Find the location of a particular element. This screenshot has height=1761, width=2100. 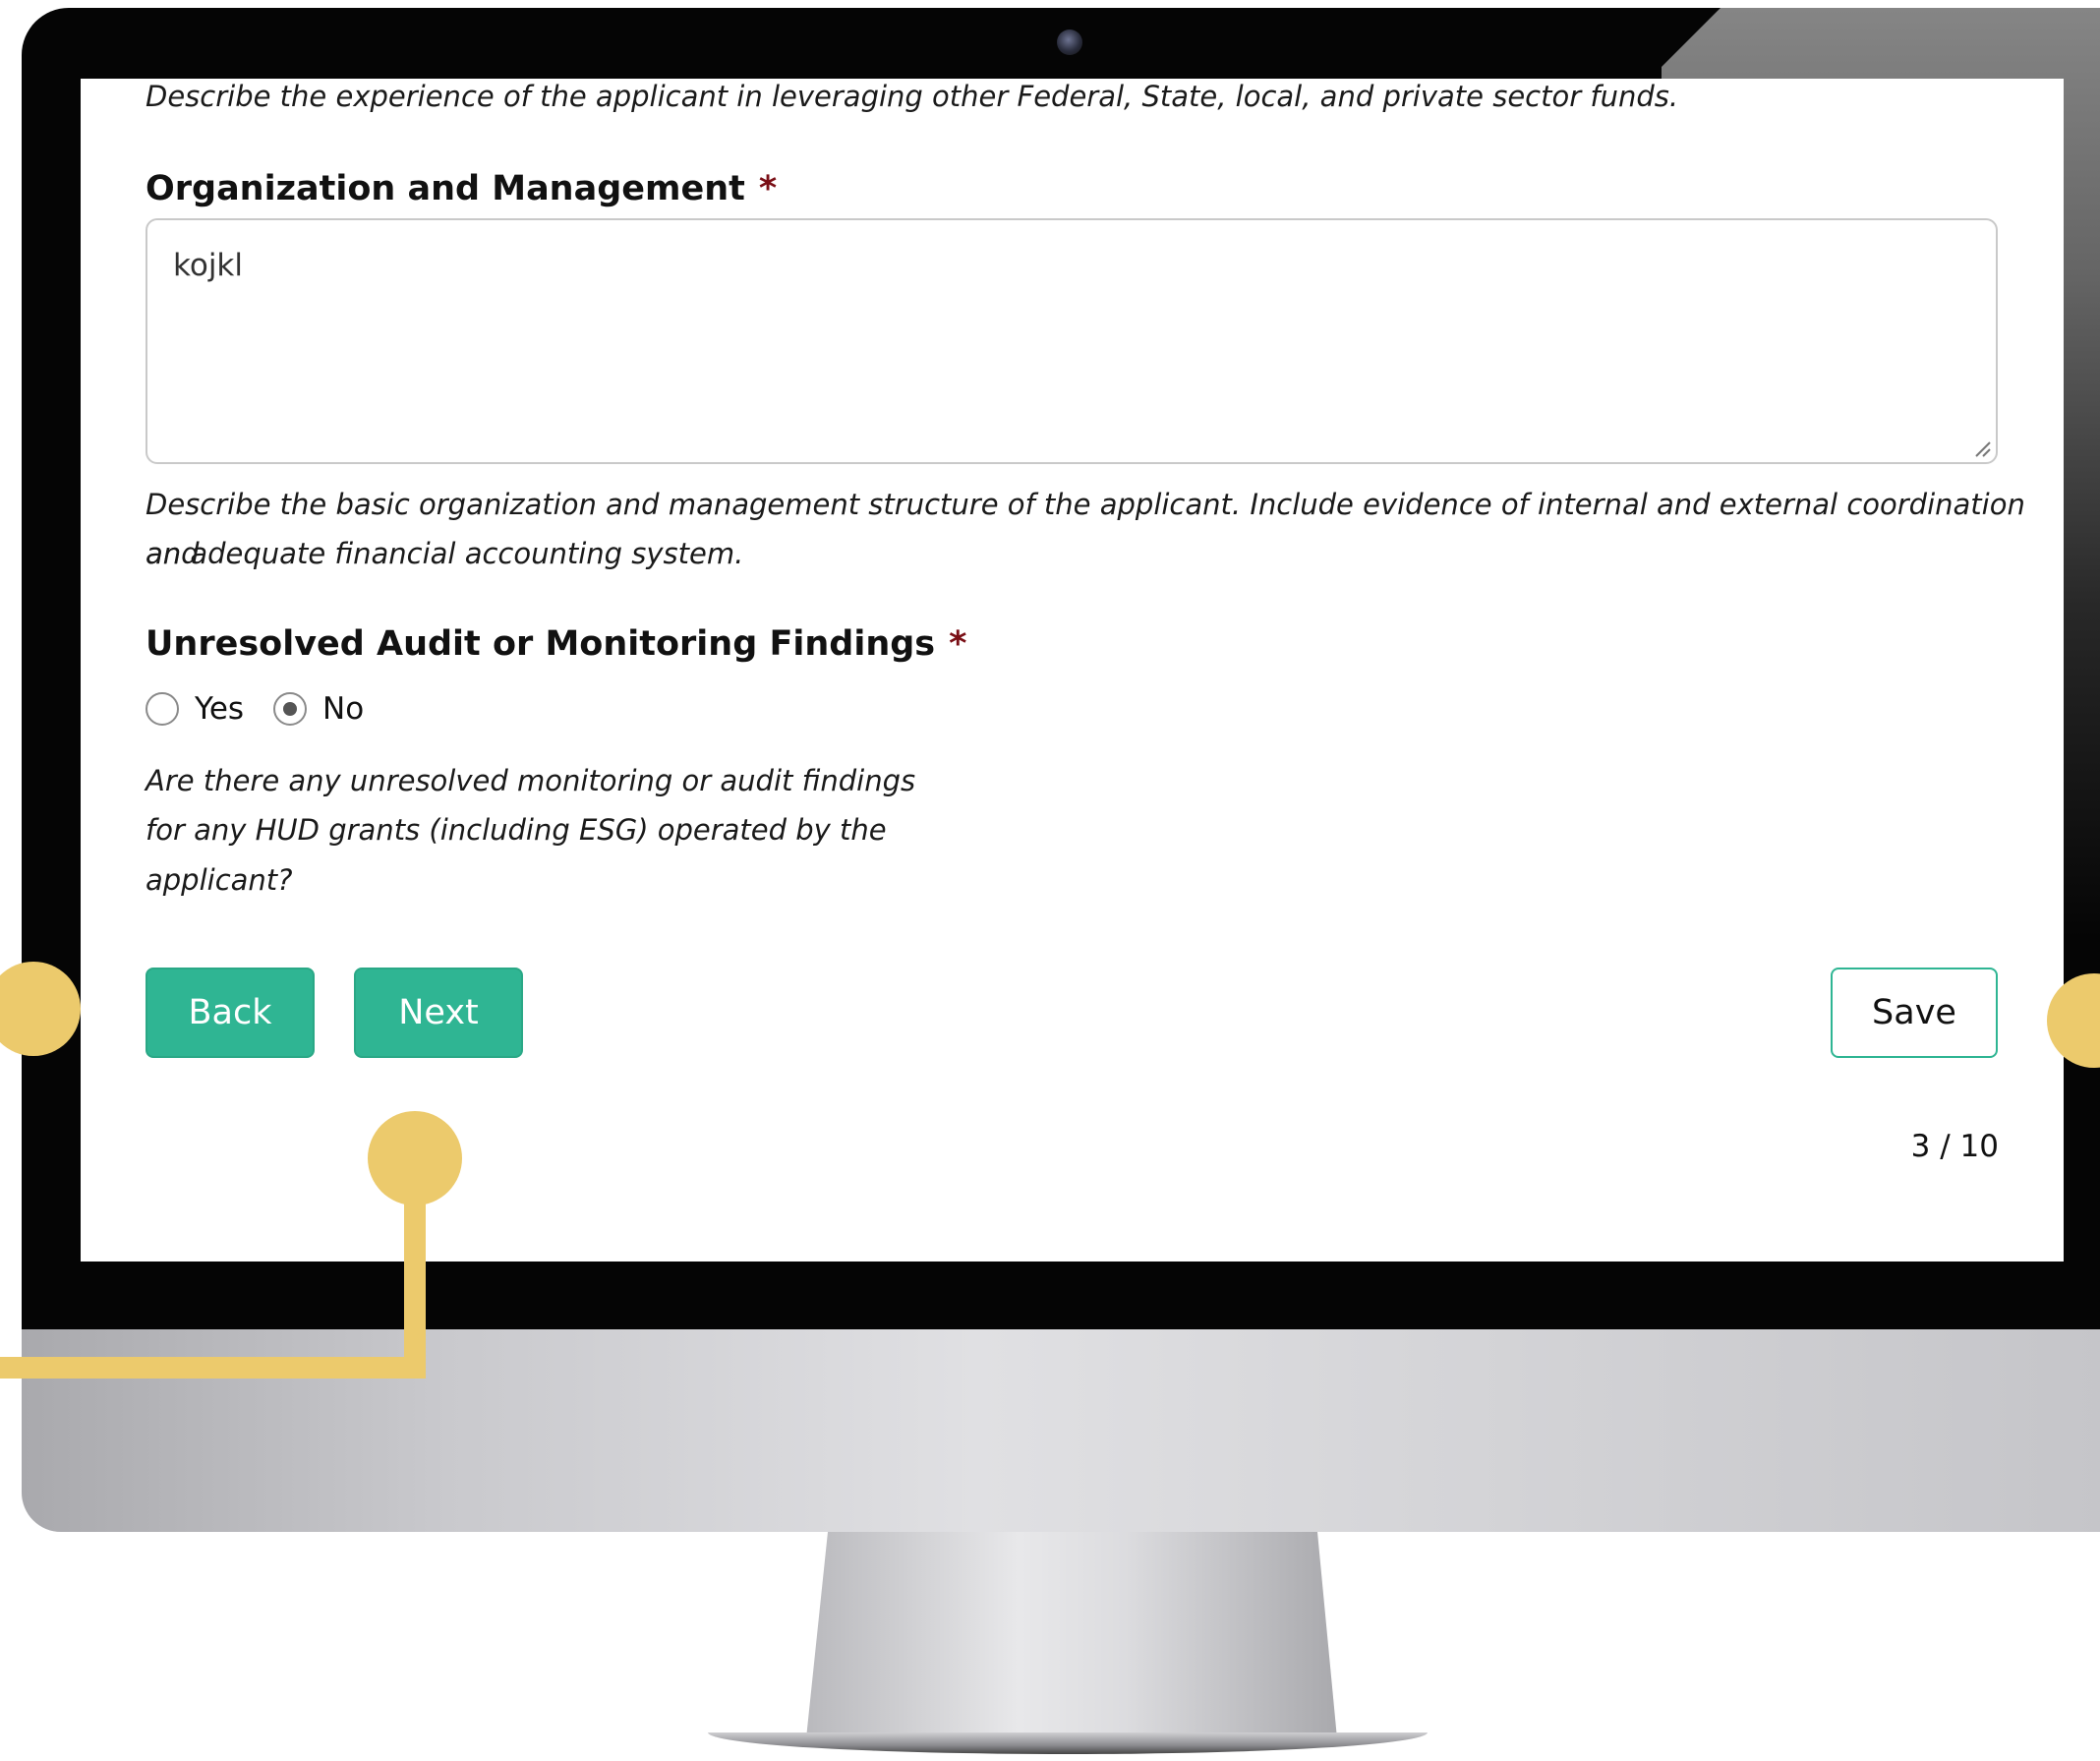

radio-yes-label: Yes is located at coordinates (219, 709).